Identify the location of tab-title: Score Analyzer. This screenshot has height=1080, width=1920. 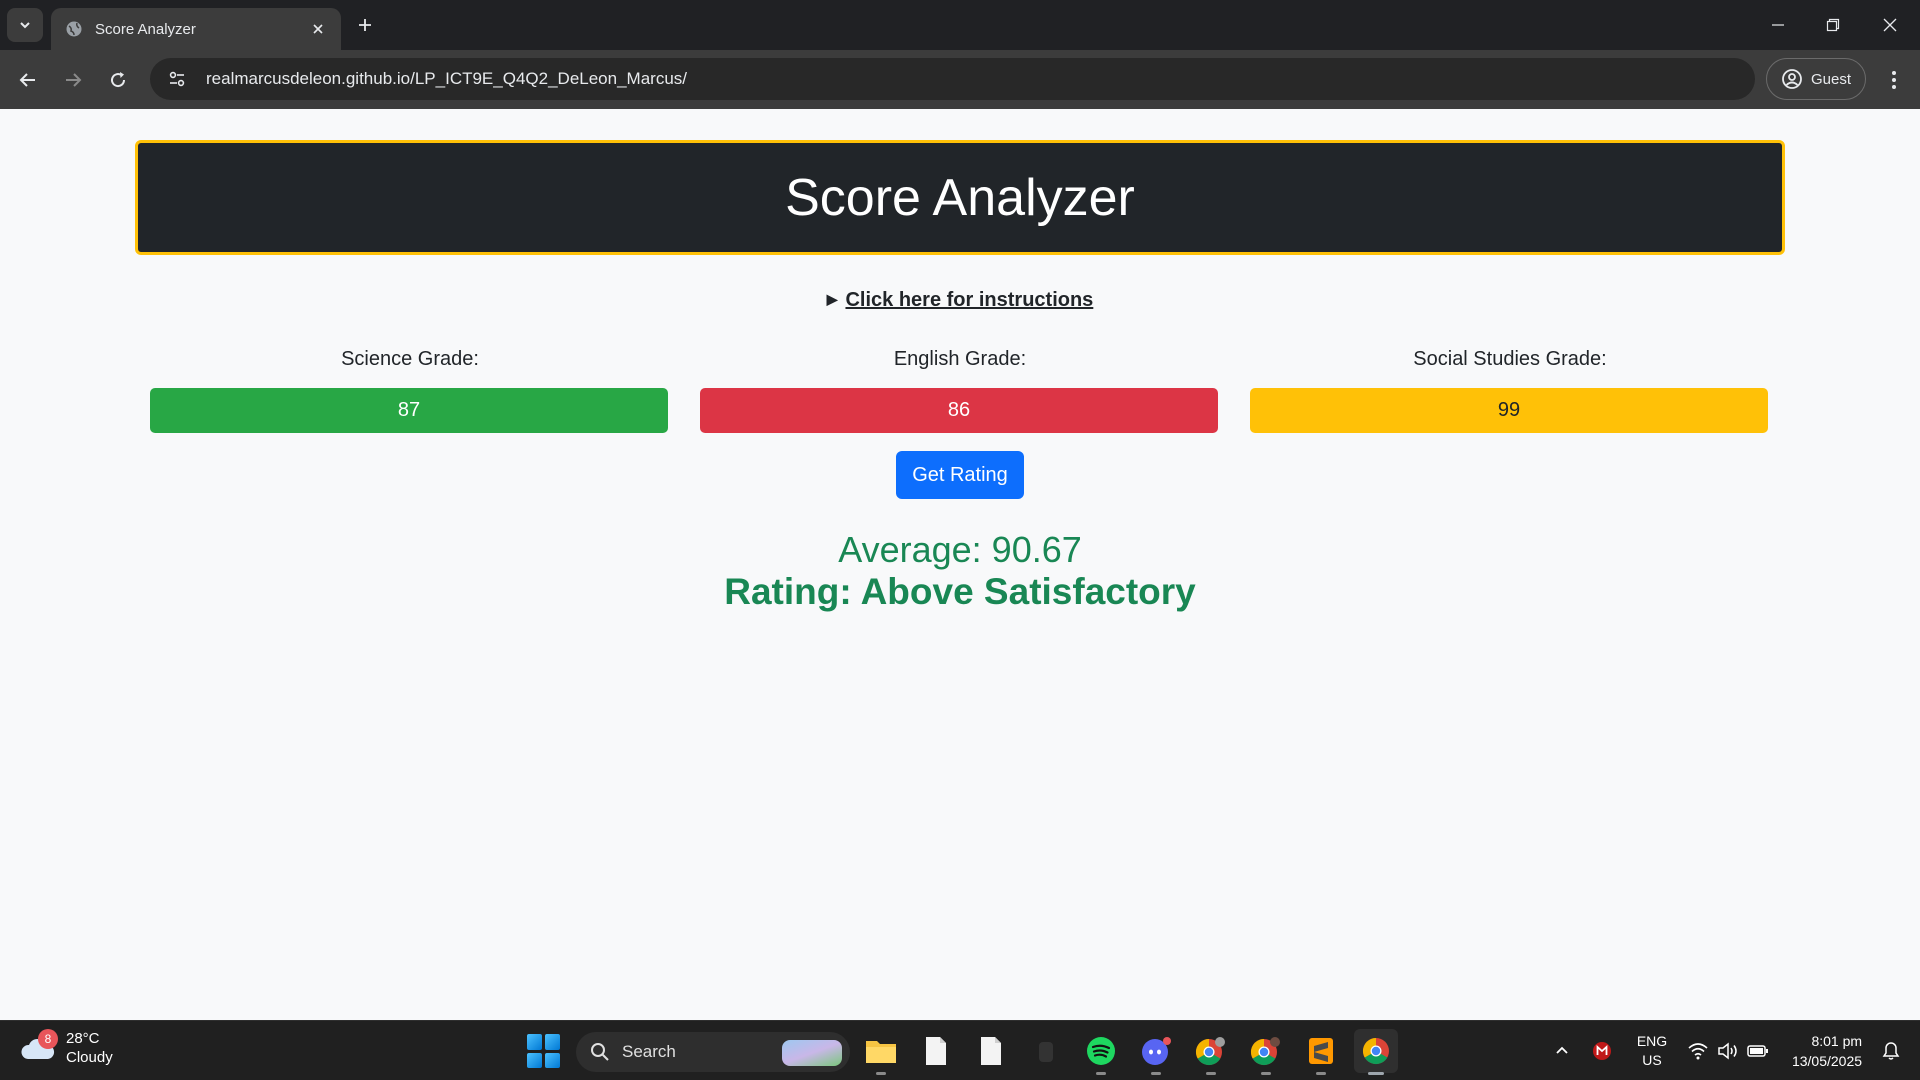
(145, 29).